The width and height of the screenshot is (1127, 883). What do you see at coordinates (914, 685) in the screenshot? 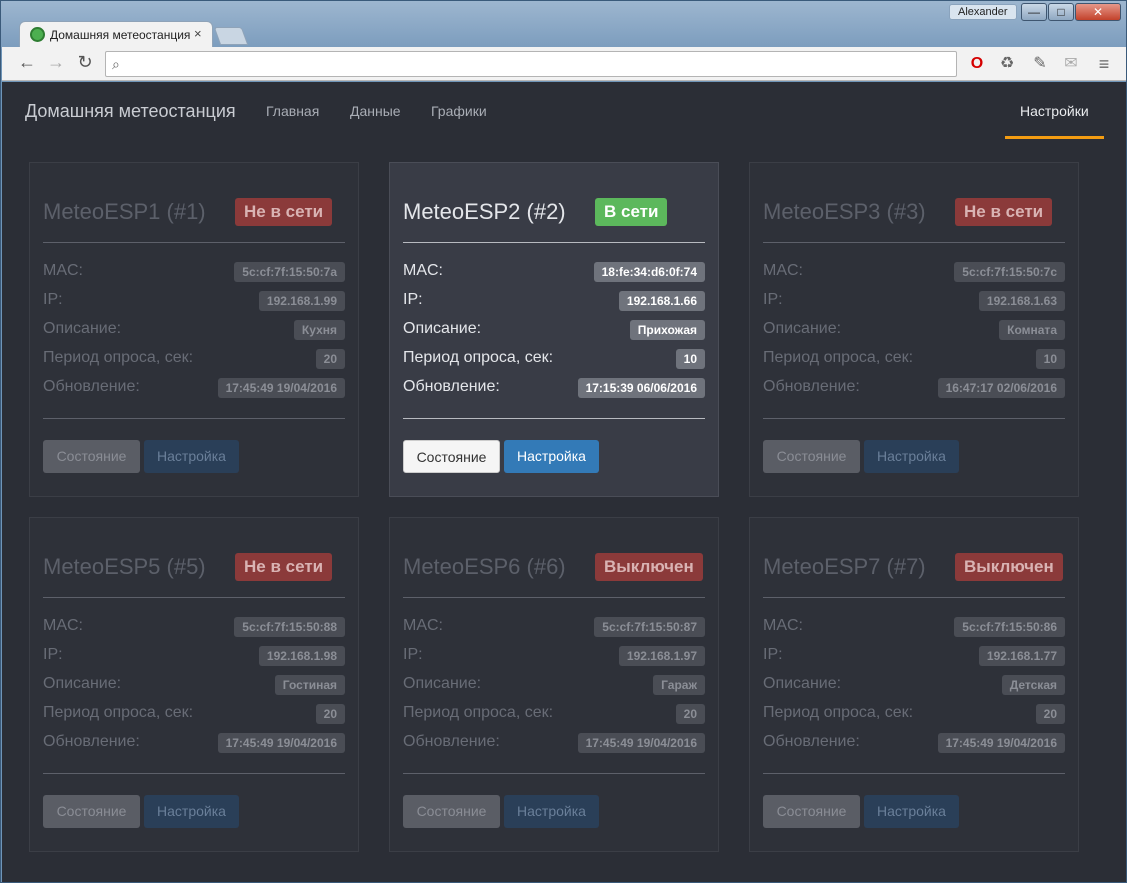
I see `info-row-desc: Описание: Детская` at bounding box center [914, 685].